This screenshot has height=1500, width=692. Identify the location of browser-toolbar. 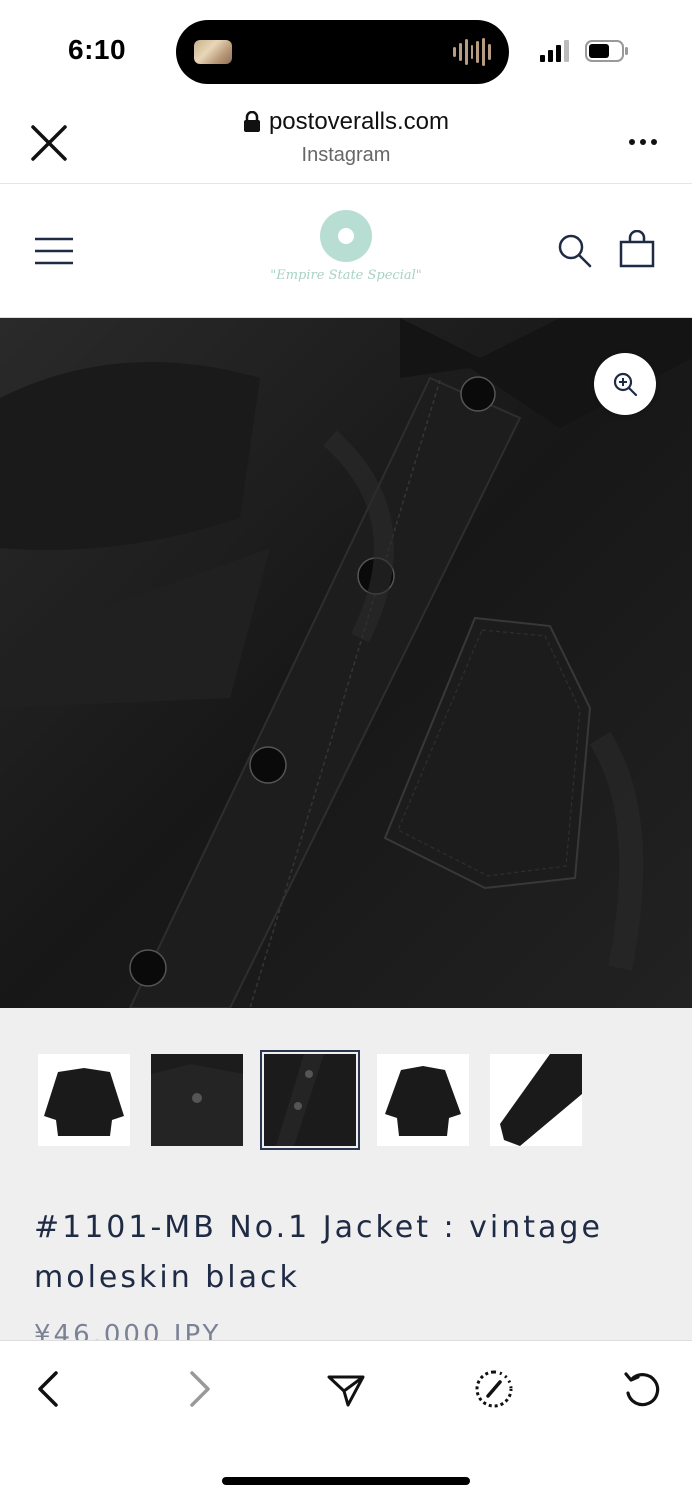
(346, 1420).